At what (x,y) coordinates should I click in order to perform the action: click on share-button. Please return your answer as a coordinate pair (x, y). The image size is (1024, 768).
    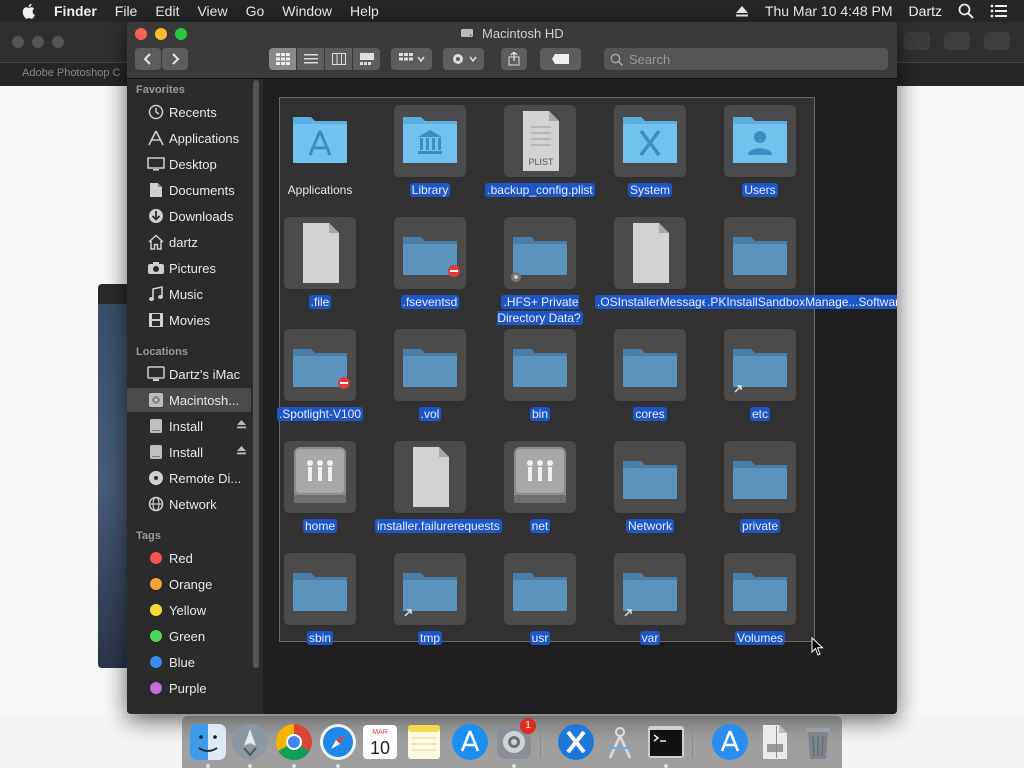
    Looking at the image, I should click on (514, 59).